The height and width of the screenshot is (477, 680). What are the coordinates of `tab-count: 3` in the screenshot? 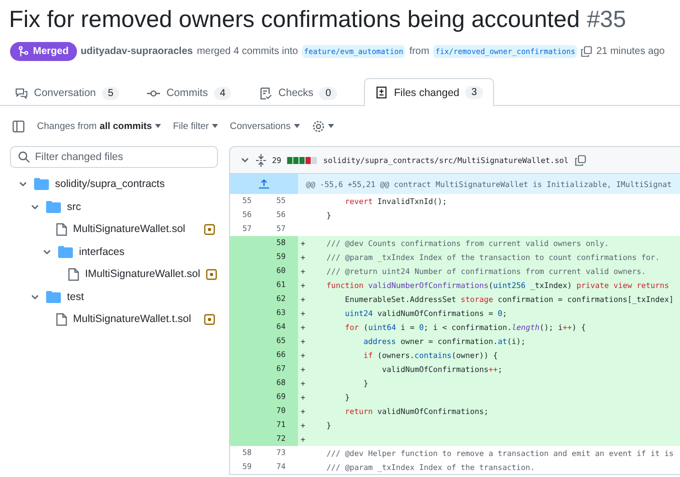 It's located at (474, 92).